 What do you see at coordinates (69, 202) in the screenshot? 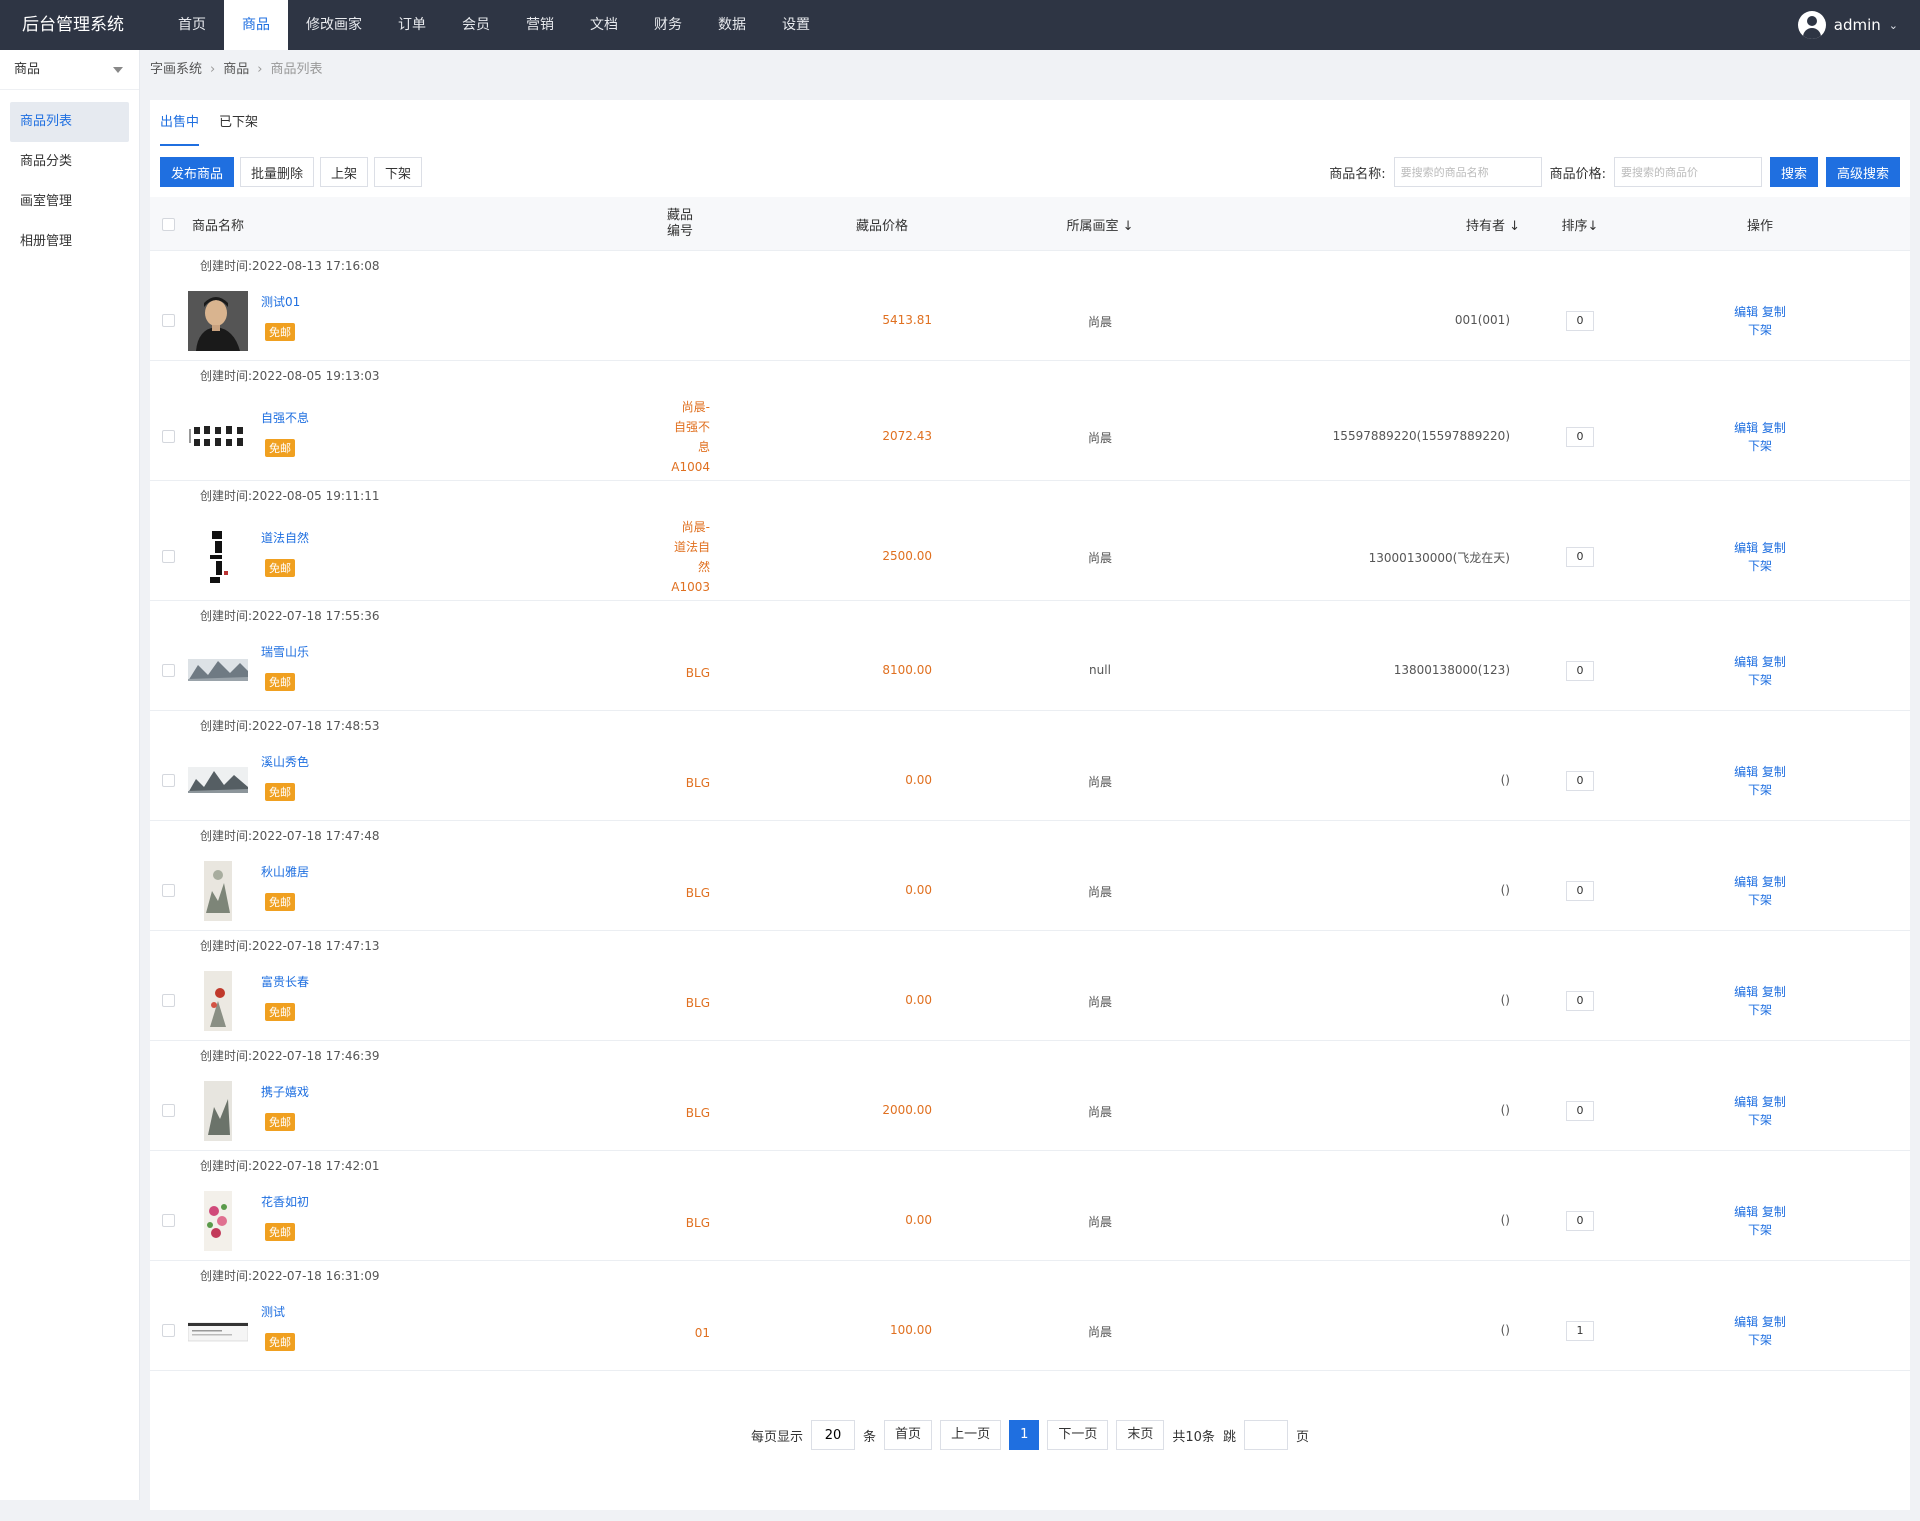
I see `sidebar-item-2: 画室管理` at bounding box center [69, 202].